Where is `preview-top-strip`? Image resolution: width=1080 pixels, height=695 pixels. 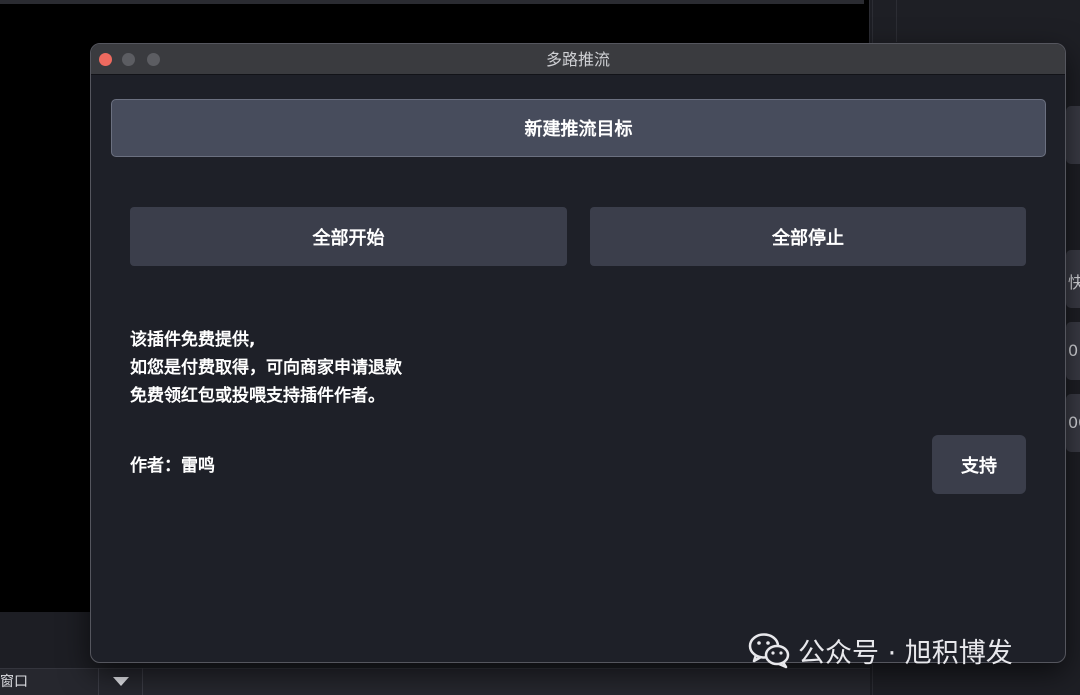
preview-top-strip is located at coordinates (432, 2).